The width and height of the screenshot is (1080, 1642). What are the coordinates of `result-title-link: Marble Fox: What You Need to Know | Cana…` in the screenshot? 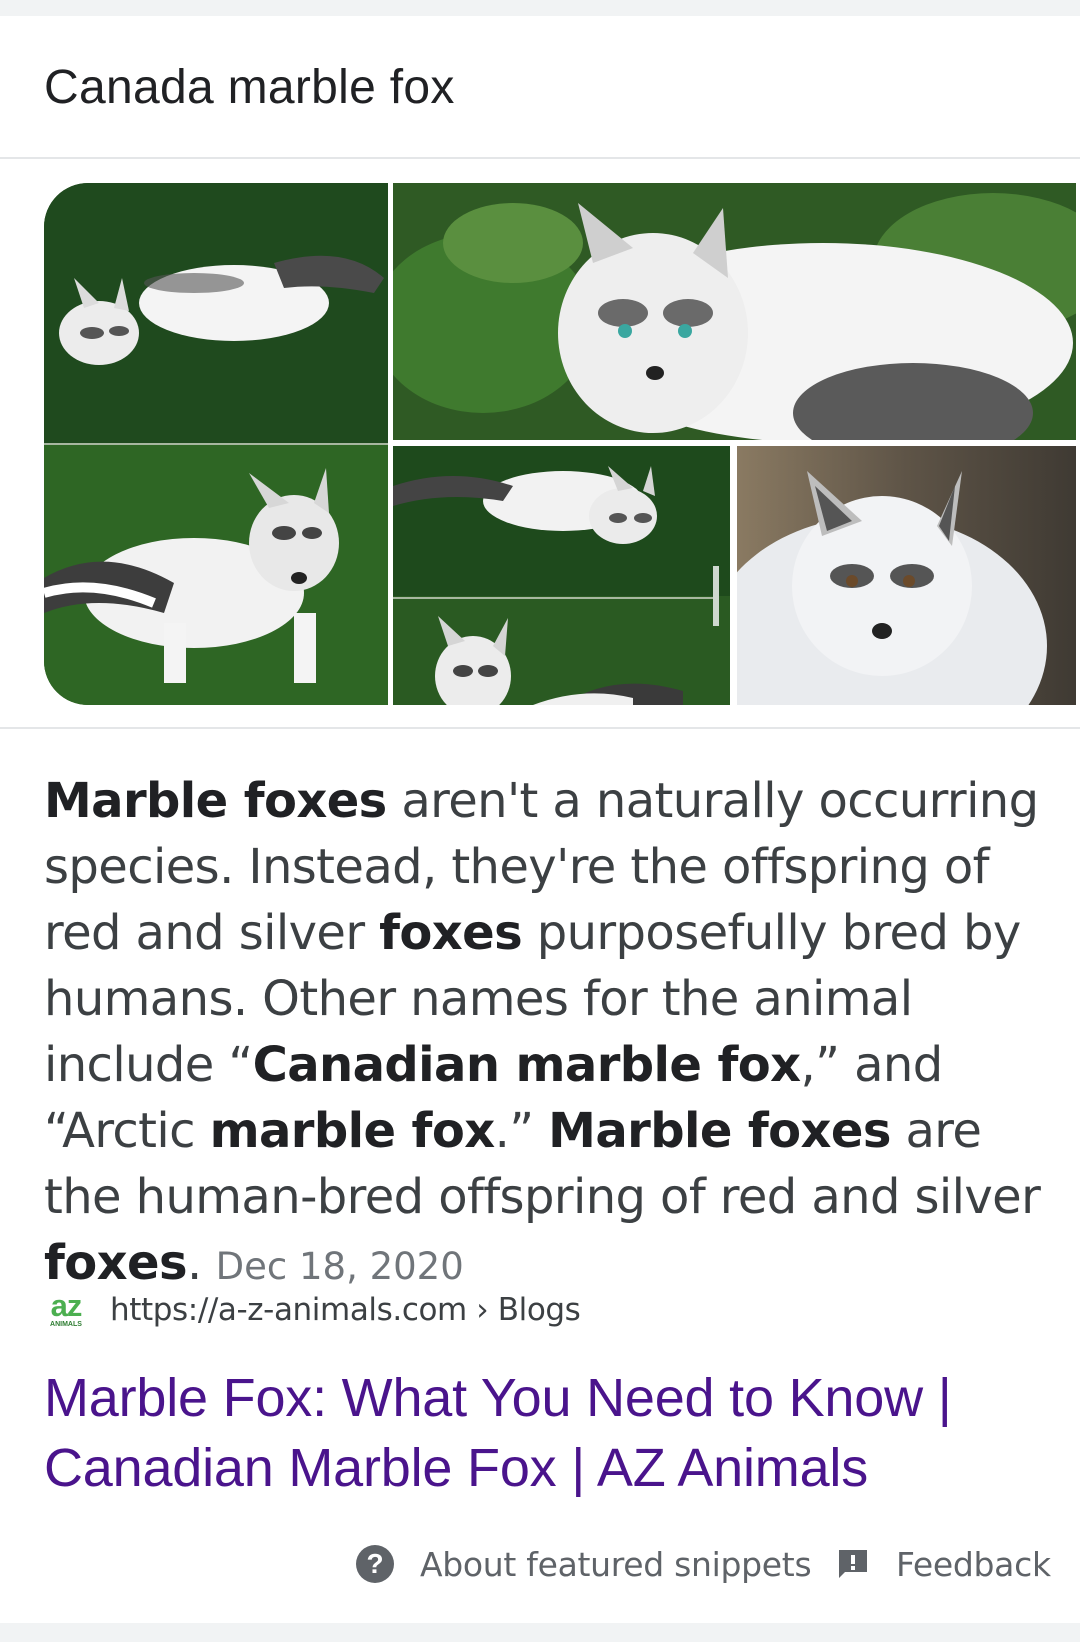 It's located at (549, 1433).